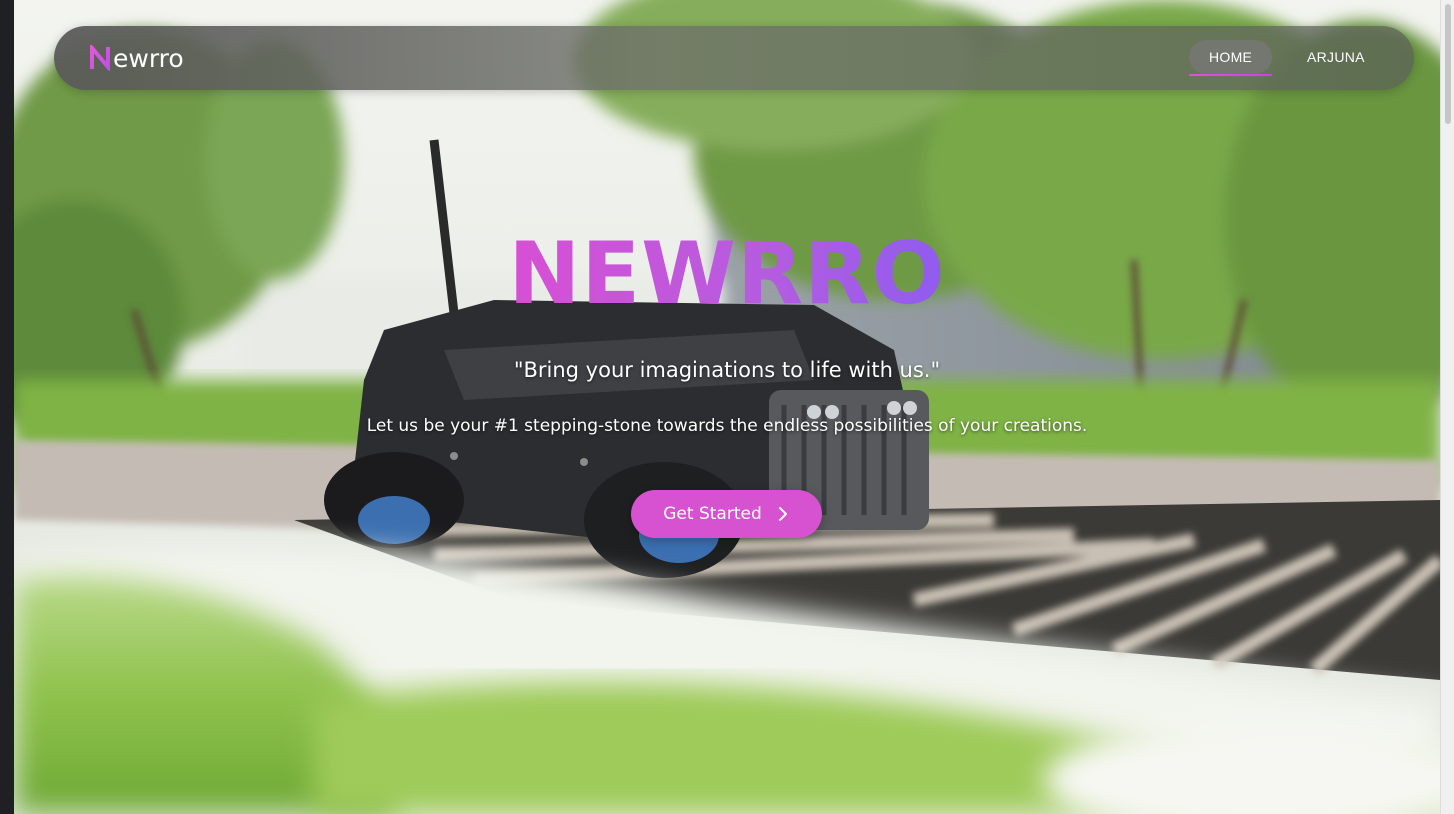 The width and height of the screenshot is (1454, 814). Describe the element at coordinates (734, 58) in the screenshot. I see `navbar: ewrro HOME ARJUNA` at that location.